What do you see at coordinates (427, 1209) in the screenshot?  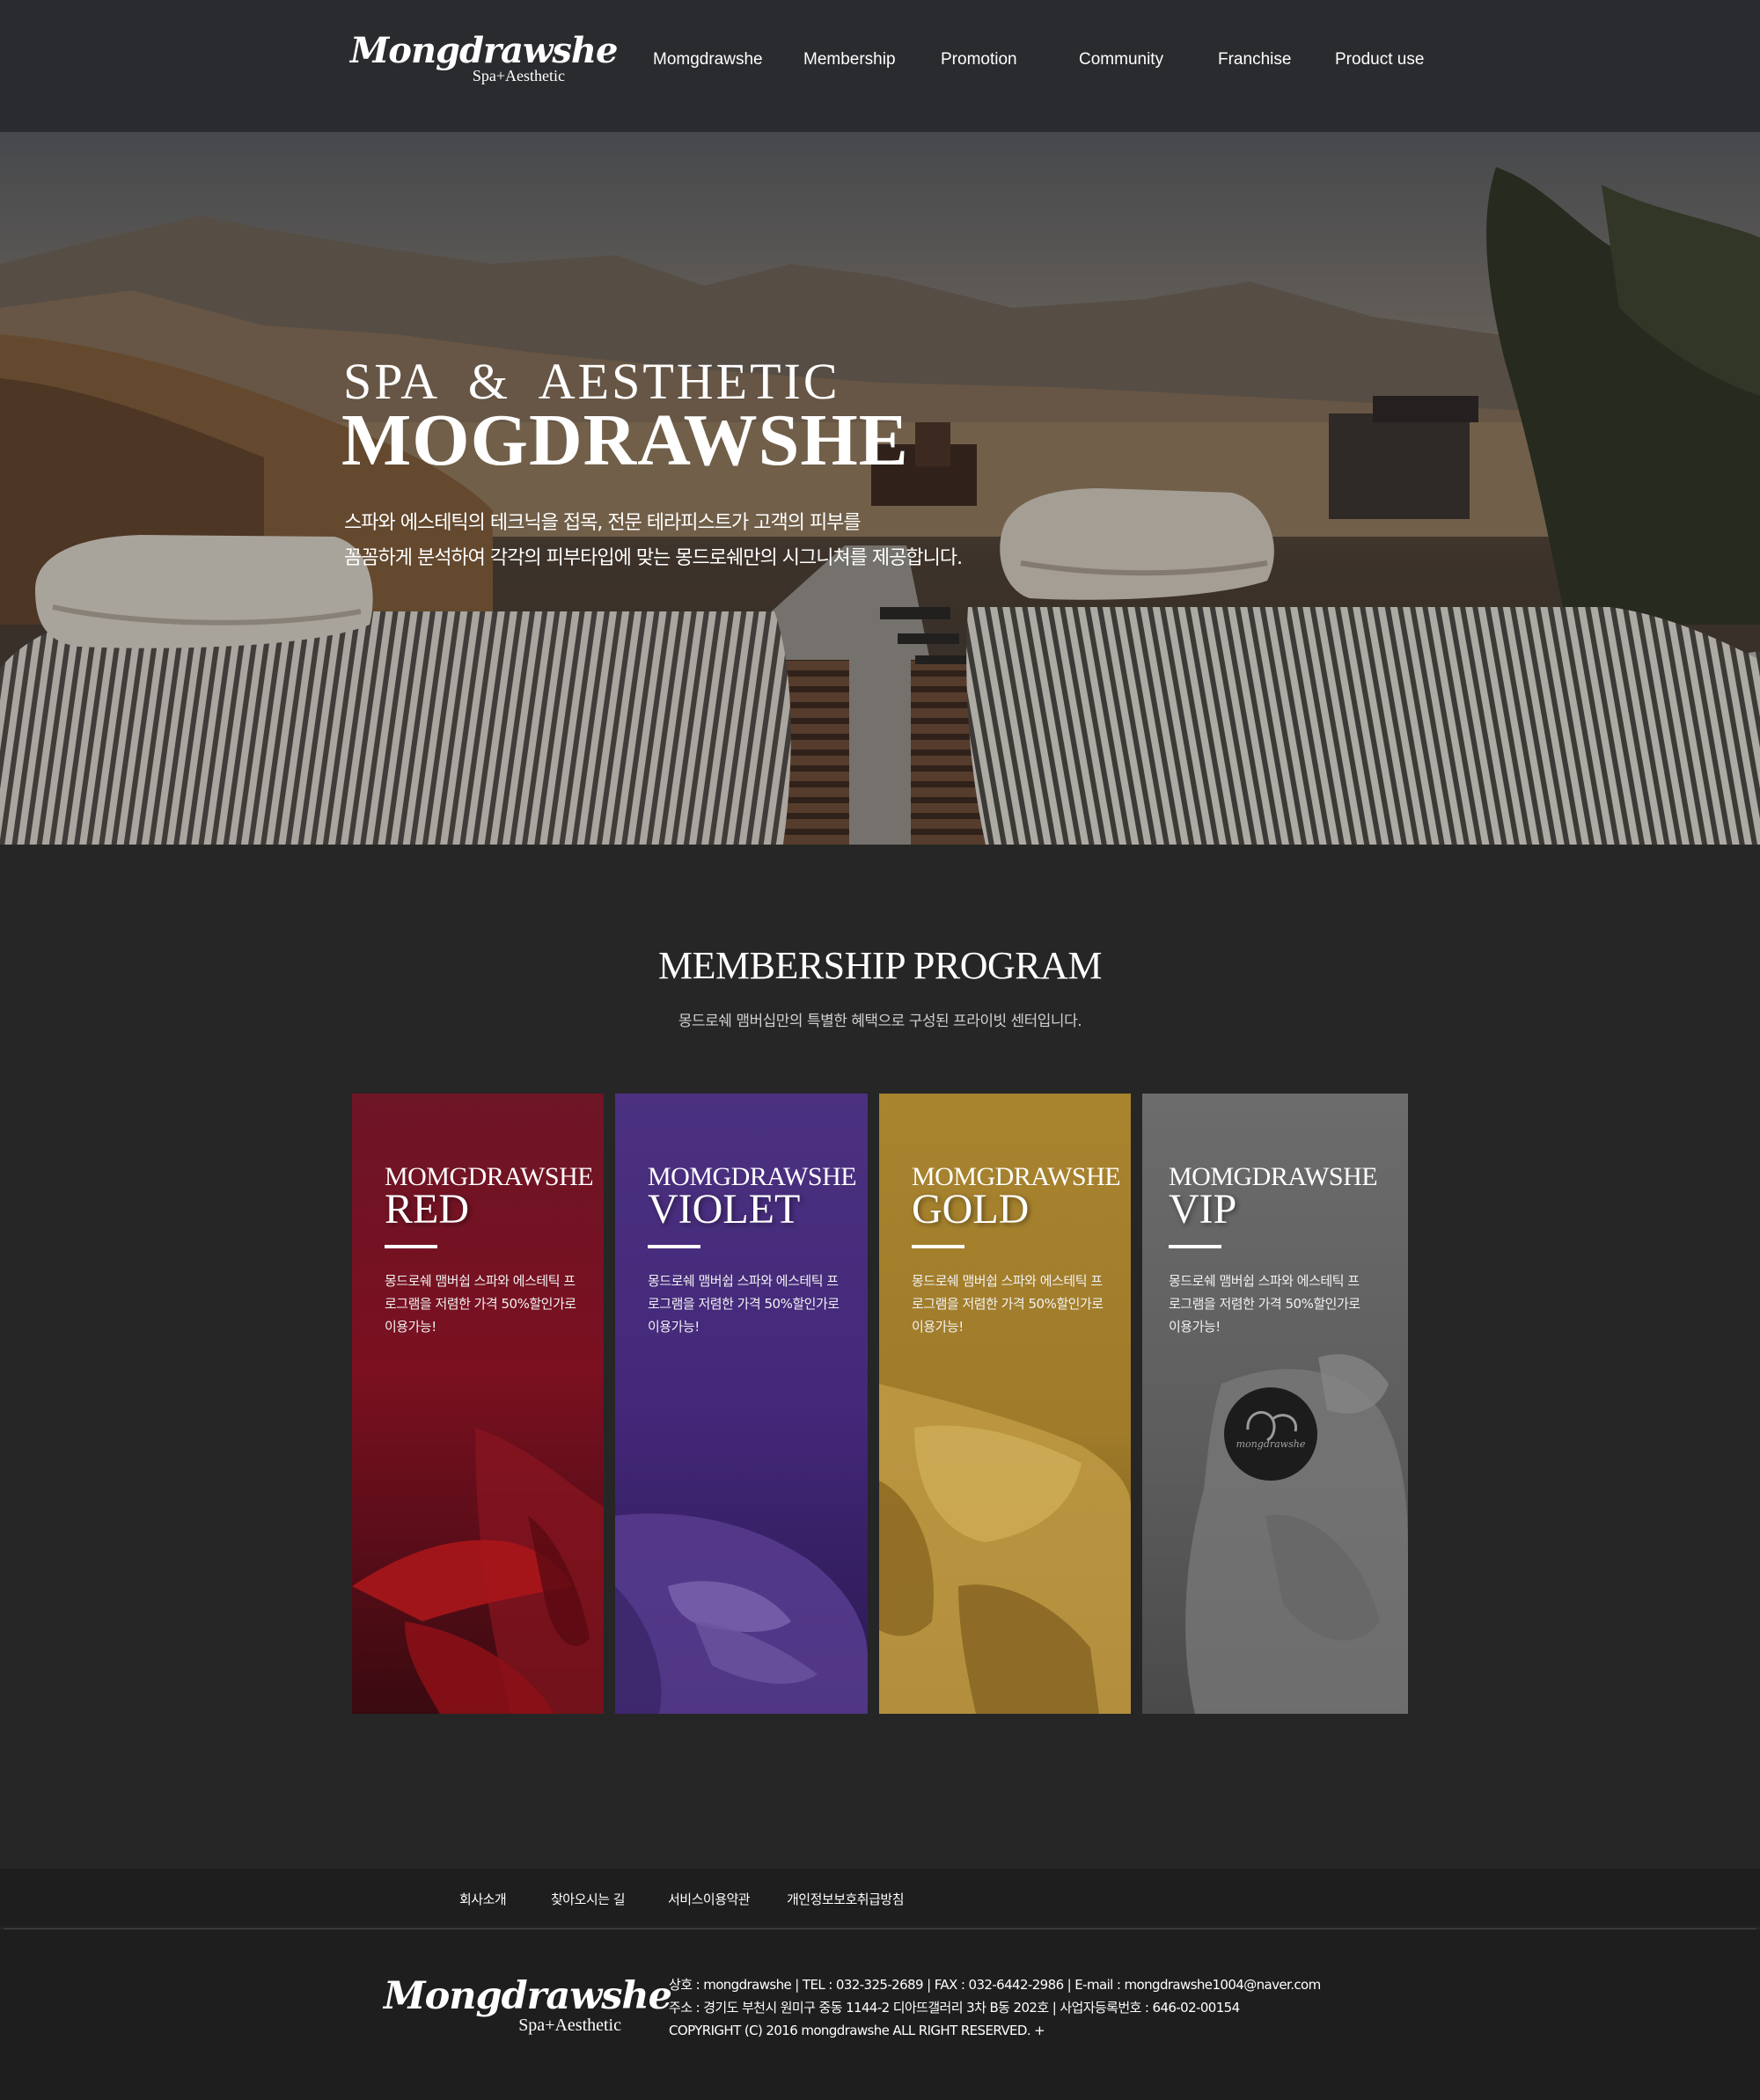 I see `card-tier: RED` at bounding box center [427, 1209].